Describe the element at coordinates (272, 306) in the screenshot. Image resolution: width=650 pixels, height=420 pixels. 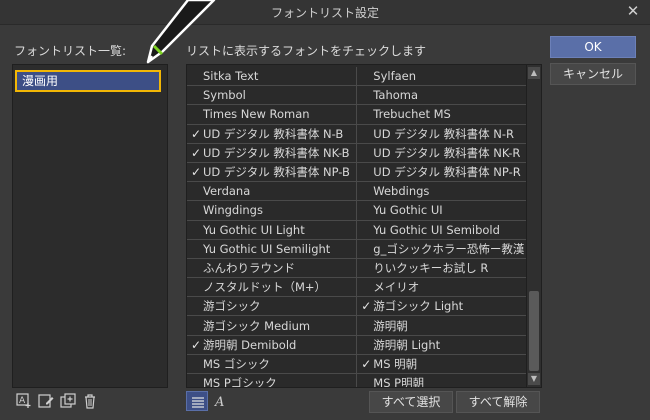
I see `font-checkbox-item: 游ゴシック` at that location.